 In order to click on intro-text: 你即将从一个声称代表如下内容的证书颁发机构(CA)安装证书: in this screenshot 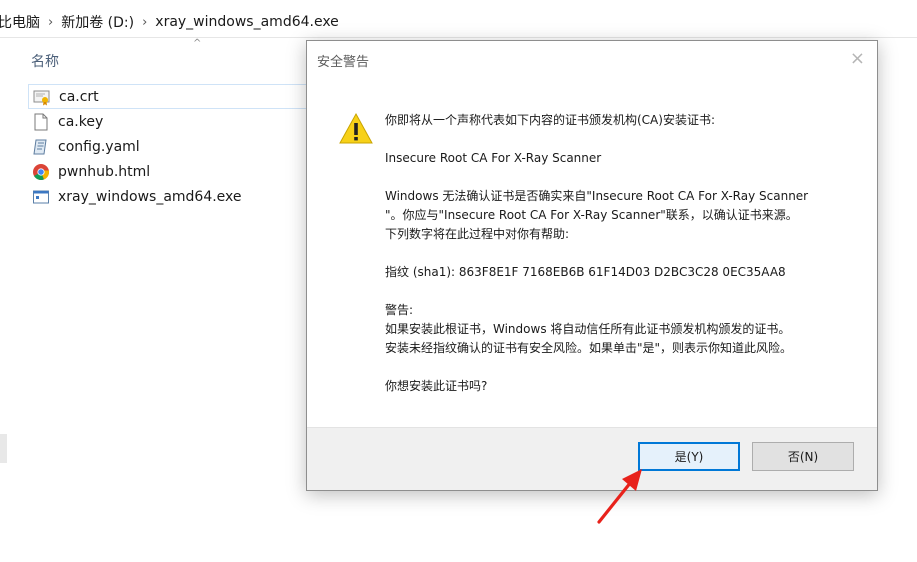, I will do `click(550, 120)`.